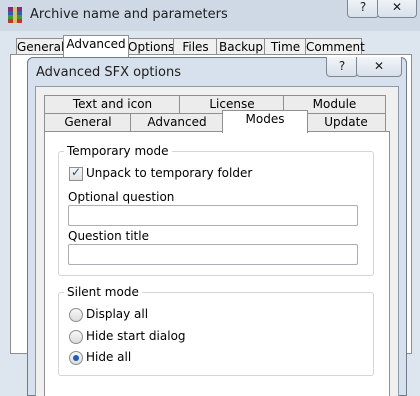 This screenshot has height=396, width=420. What do you see at coordinates (177, 122) in the screenshot?
I see `inner-tab-advanced: Advanced` at bounding box center [177, 122].